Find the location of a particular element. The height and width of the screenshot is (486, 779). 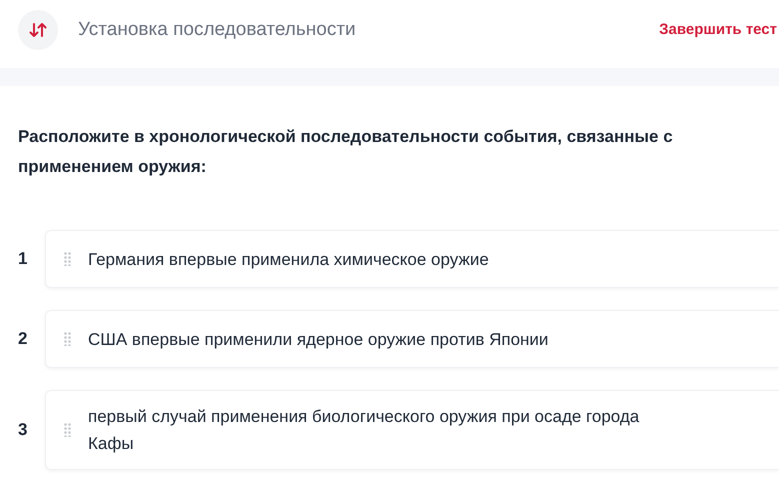

item-text: США впервые применили ядерное оружие против Японии is located at coordinates (318, 339).